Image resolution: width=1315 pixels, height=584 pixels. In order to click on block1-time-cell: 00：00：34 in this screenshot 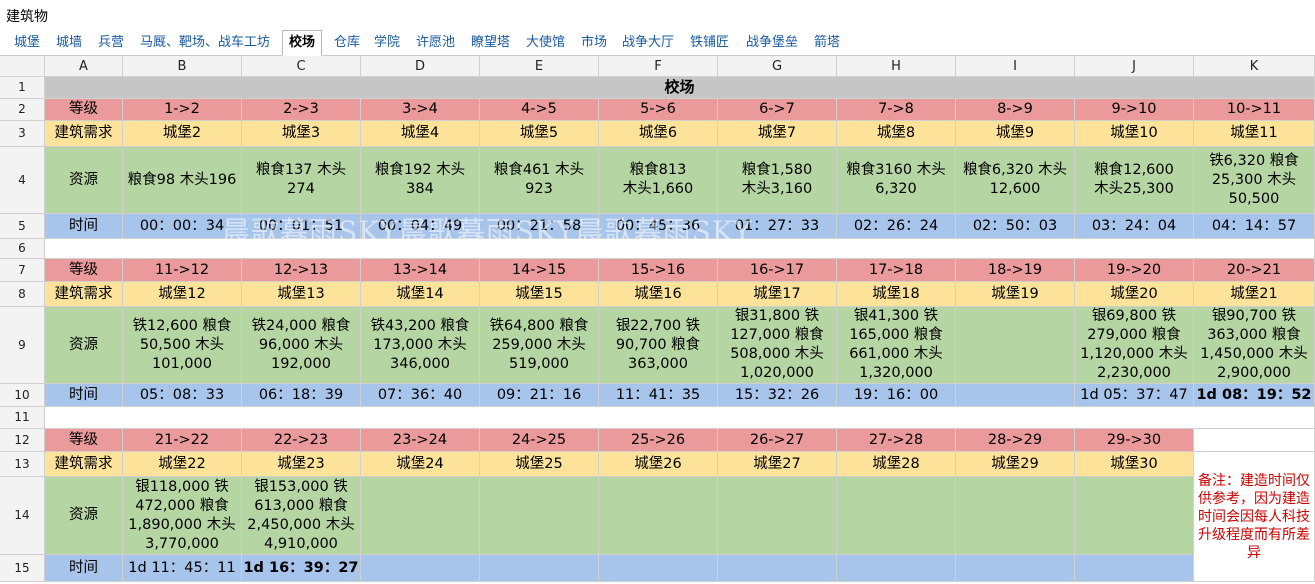, I will do `click(182, 226)`.